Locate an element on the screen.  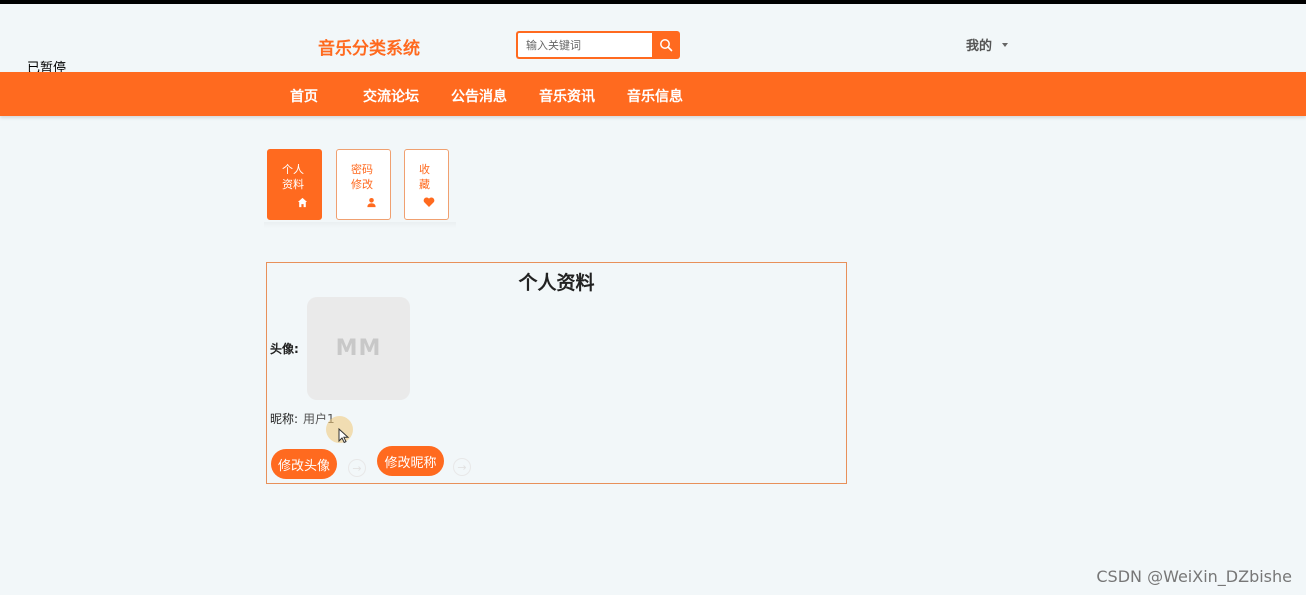
user-menu: 我的 is located at coordinates (987, 44).